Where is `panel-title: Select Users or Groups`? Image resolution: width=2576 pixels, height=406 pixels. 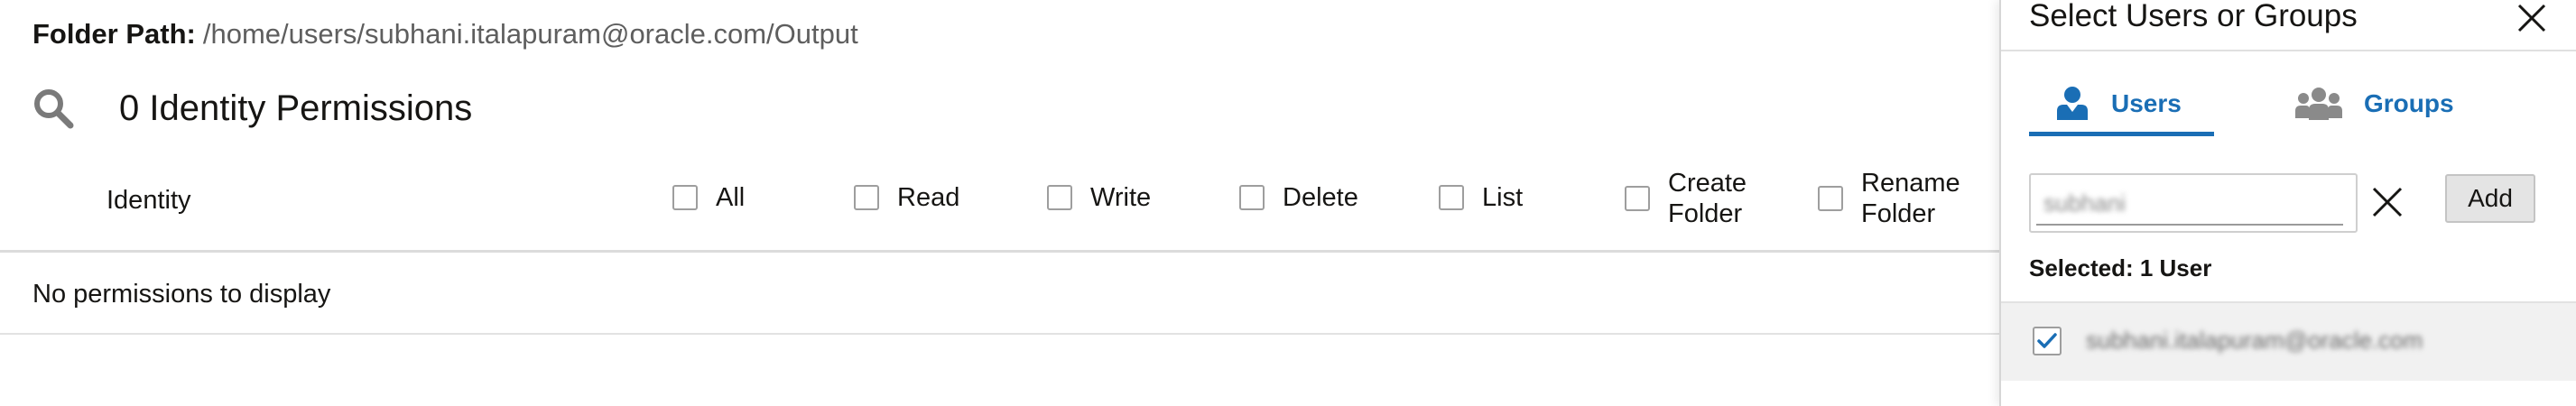
panel-title: Select Users or Groups is located at coordinates (2193, 17).